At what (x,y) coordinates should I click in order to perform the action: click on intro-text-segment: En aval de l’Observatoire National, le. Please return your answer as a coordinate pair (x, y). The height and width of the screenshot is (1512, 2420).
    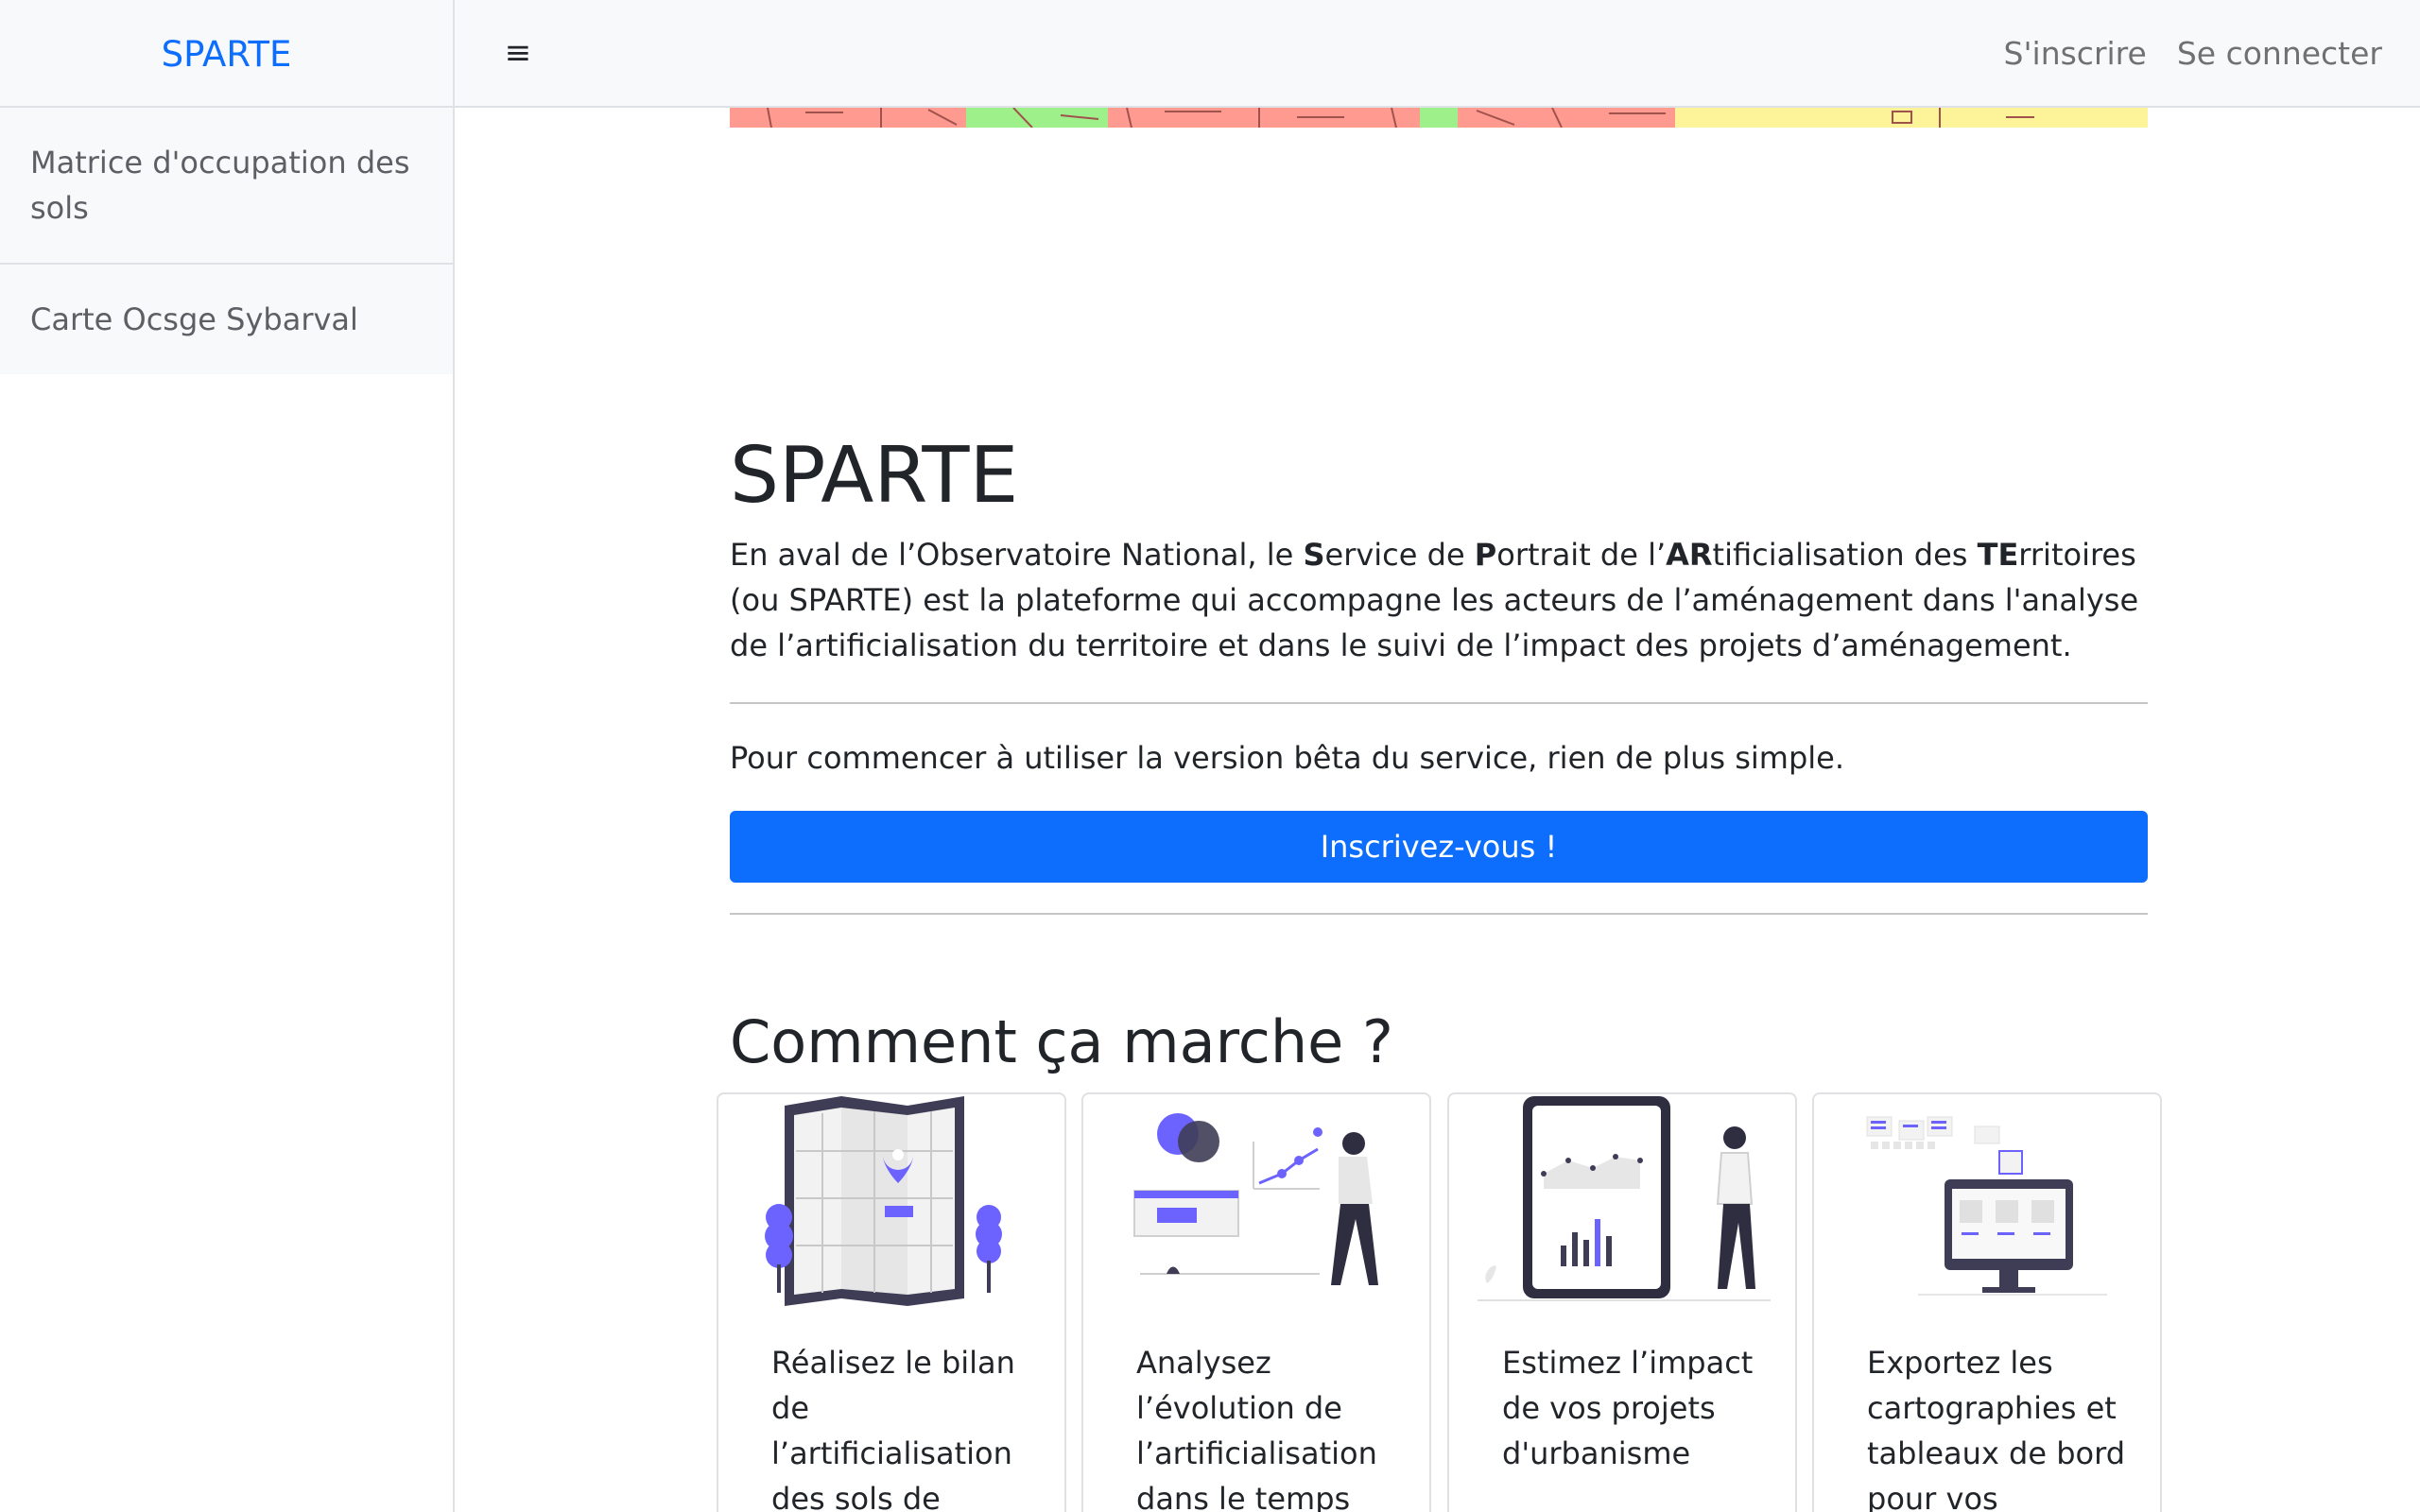
    Looking at the image, I should click on (1017, 555).